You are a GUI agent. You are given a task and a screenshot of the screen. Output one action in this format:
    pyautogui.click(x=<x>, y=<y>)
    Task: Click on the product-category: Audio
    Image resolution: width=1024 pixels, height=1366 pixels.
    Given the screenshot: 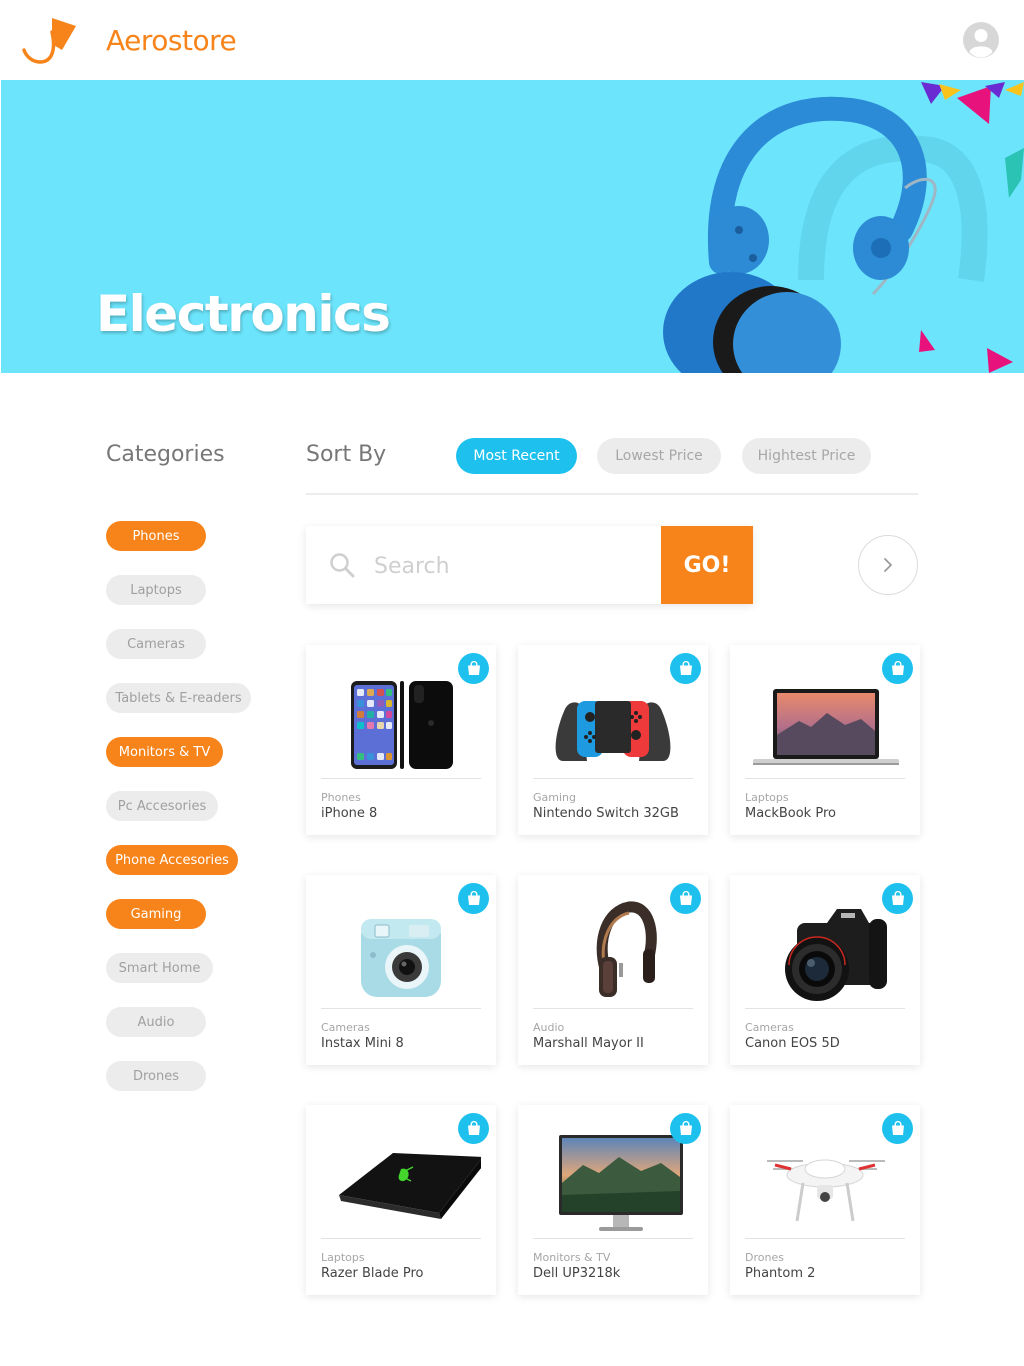 What is the action you would take?
    pyautogui.click(x=549, y=1027)
    